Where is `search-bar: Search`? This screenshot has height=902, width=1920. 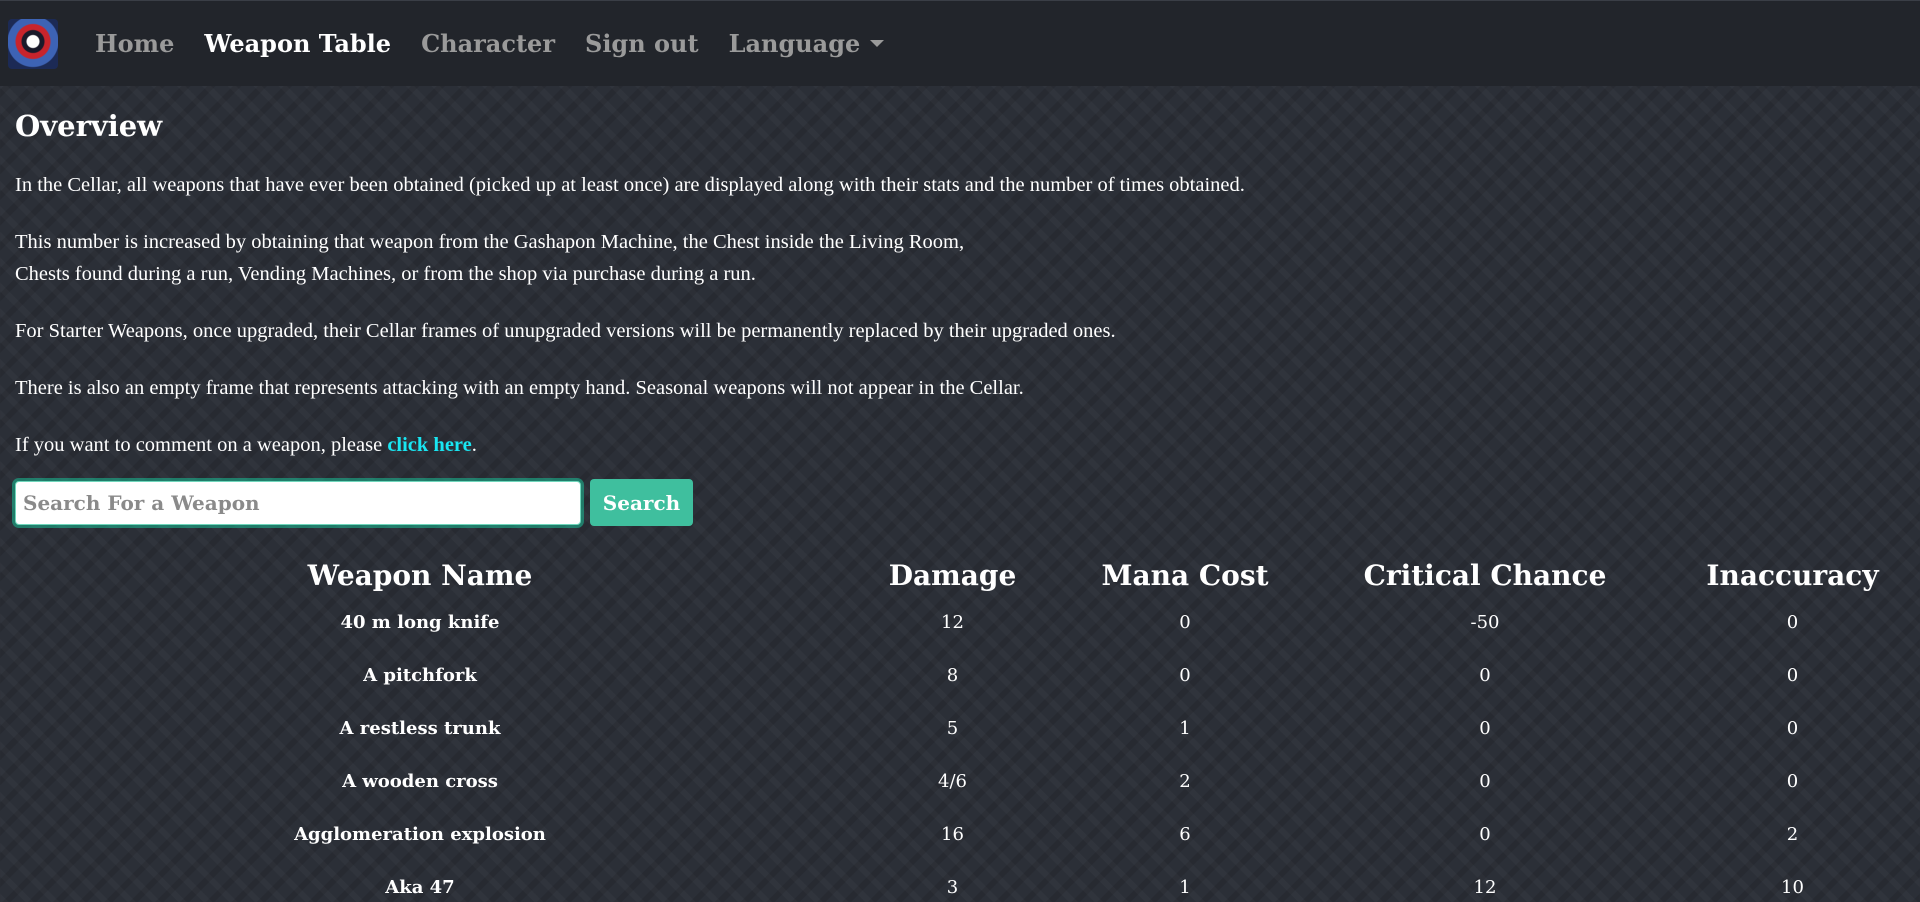
search-bar: Search is located at coordinates (960, 502).